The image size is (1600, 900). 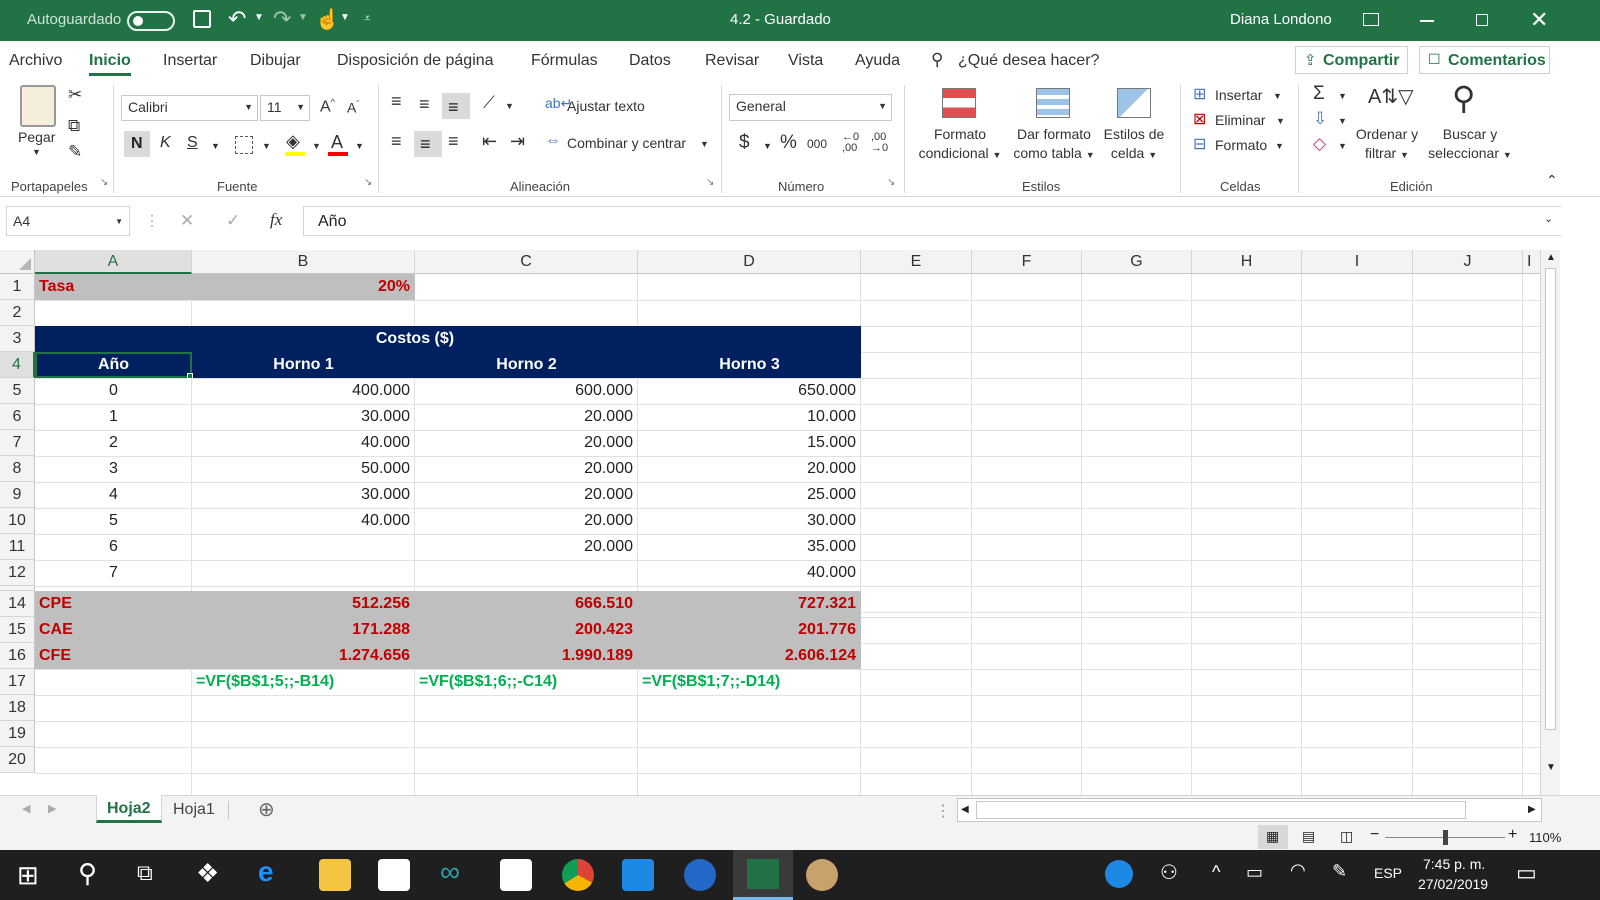 I want to click on wifi-icon: ◠, so click(x=1298, y=870).